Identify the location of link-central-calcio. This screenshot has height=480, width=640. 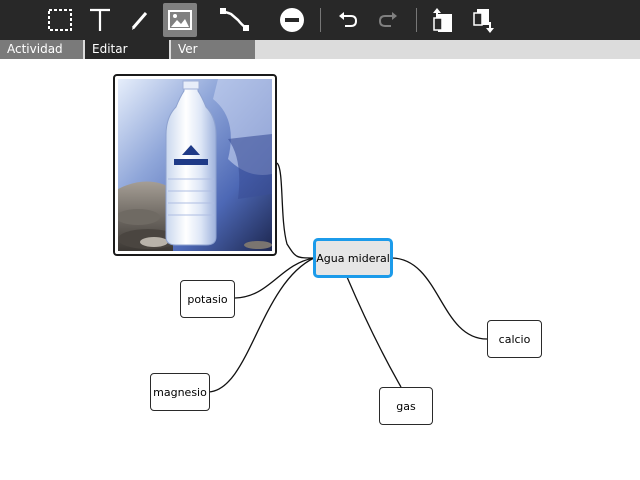
(439, 298).